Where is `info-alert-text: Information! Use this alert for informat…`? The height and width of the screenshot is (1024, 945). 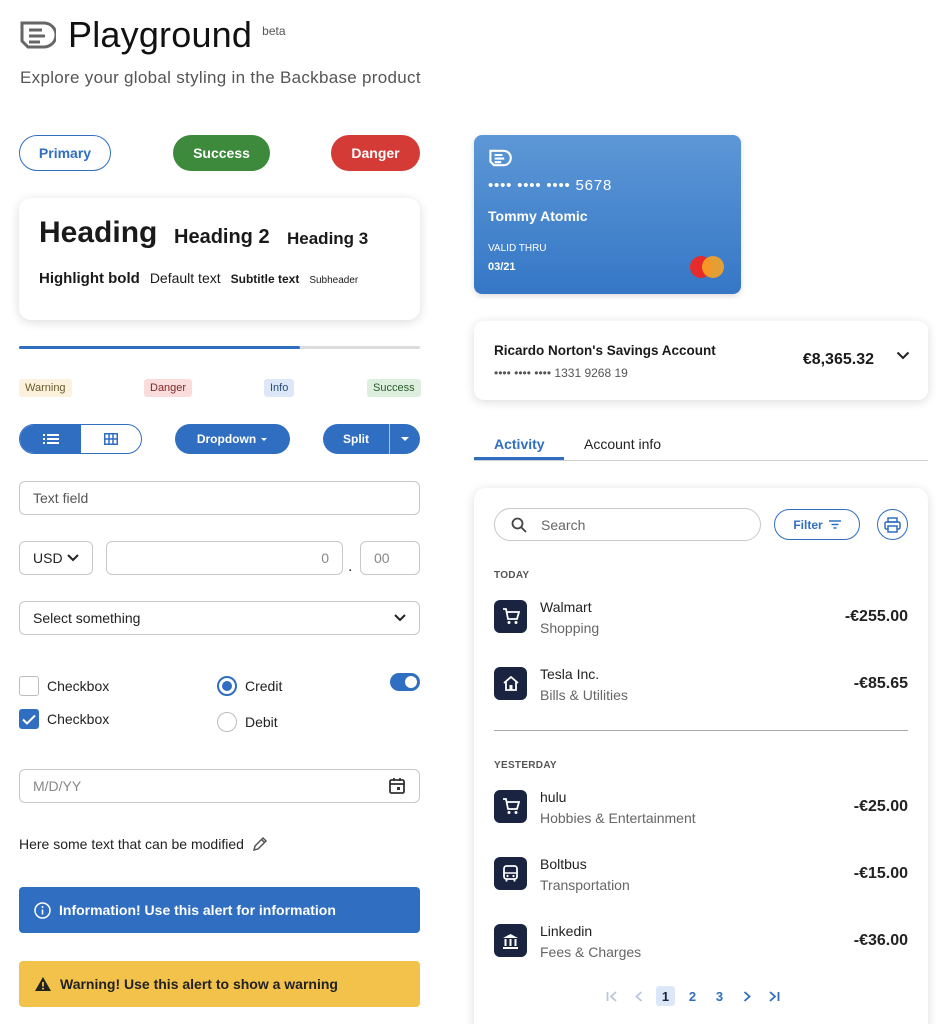
info-alert-text: Information! Use this alert for informat… is located at coordinates (197, 910).